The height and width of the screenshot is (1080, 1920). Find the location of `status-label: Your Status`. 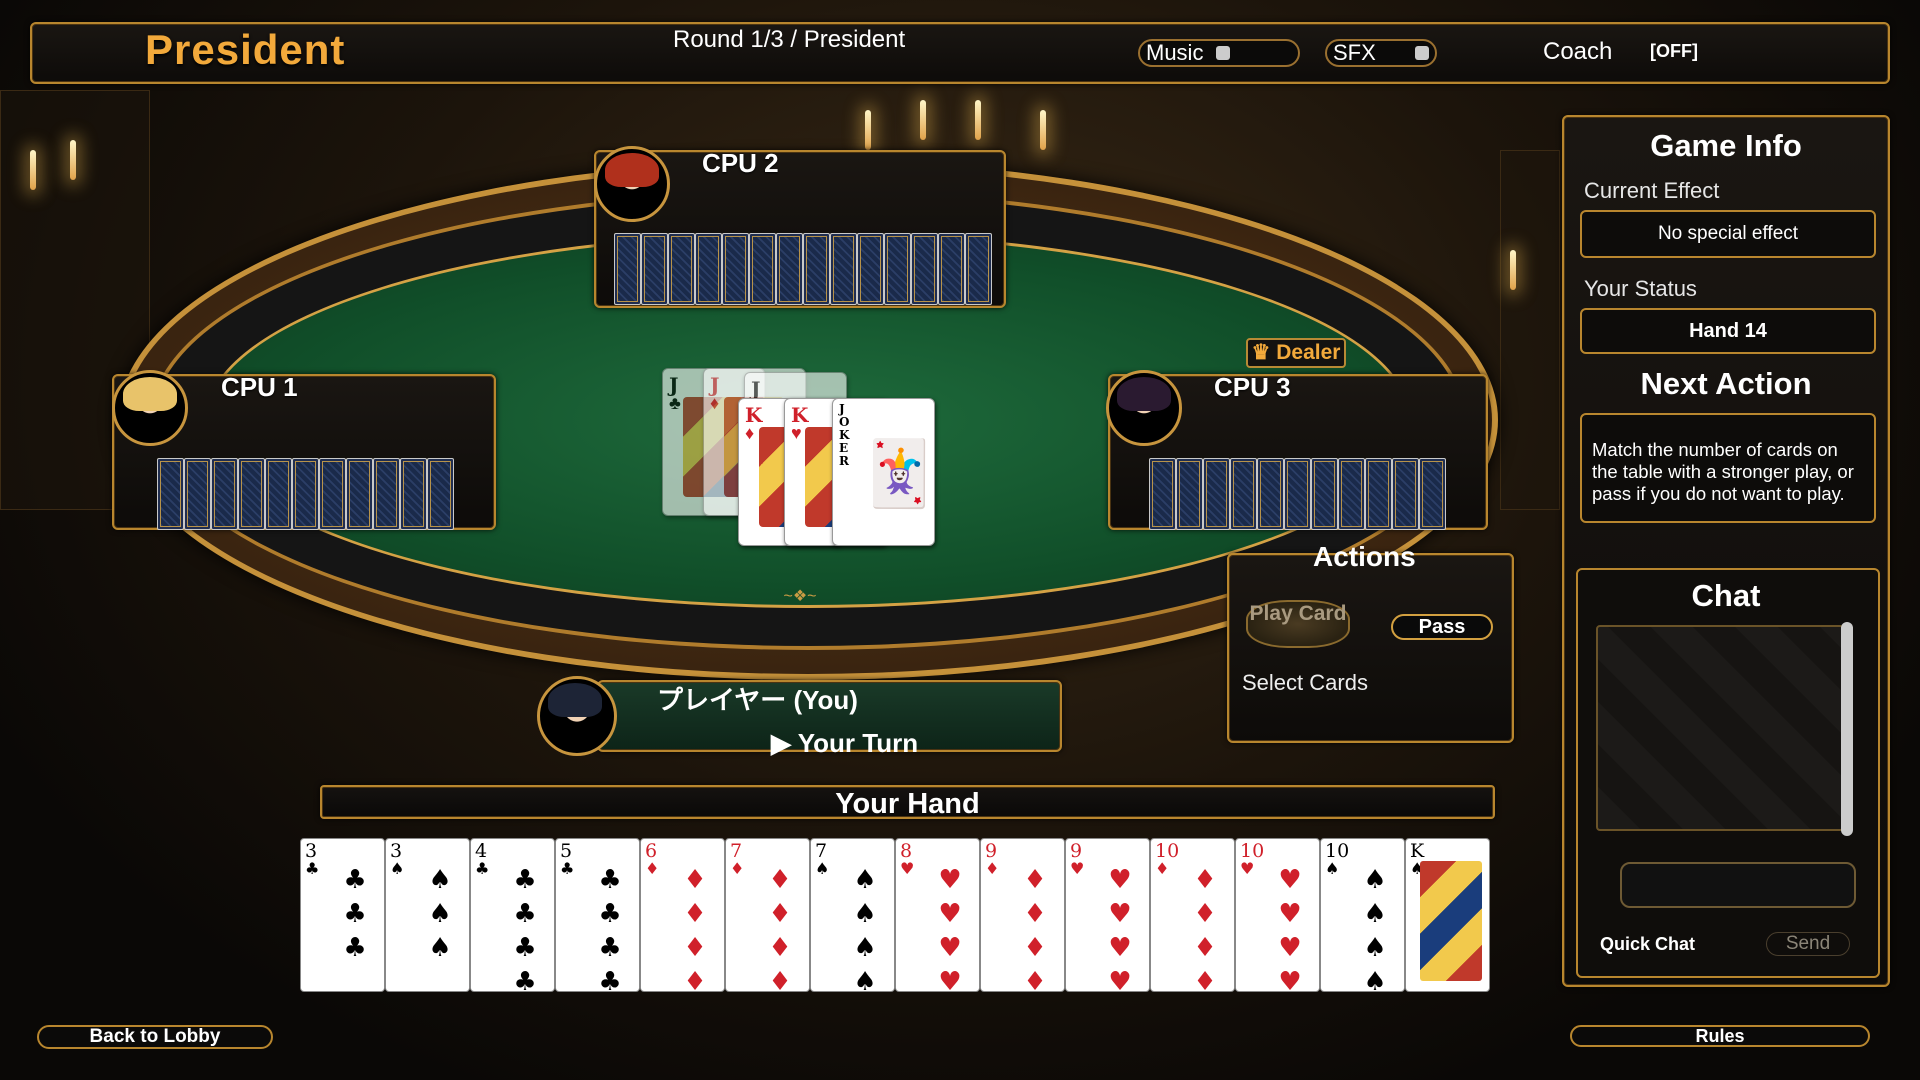

status-label: Your Status is located at coordinates (1640, 288).